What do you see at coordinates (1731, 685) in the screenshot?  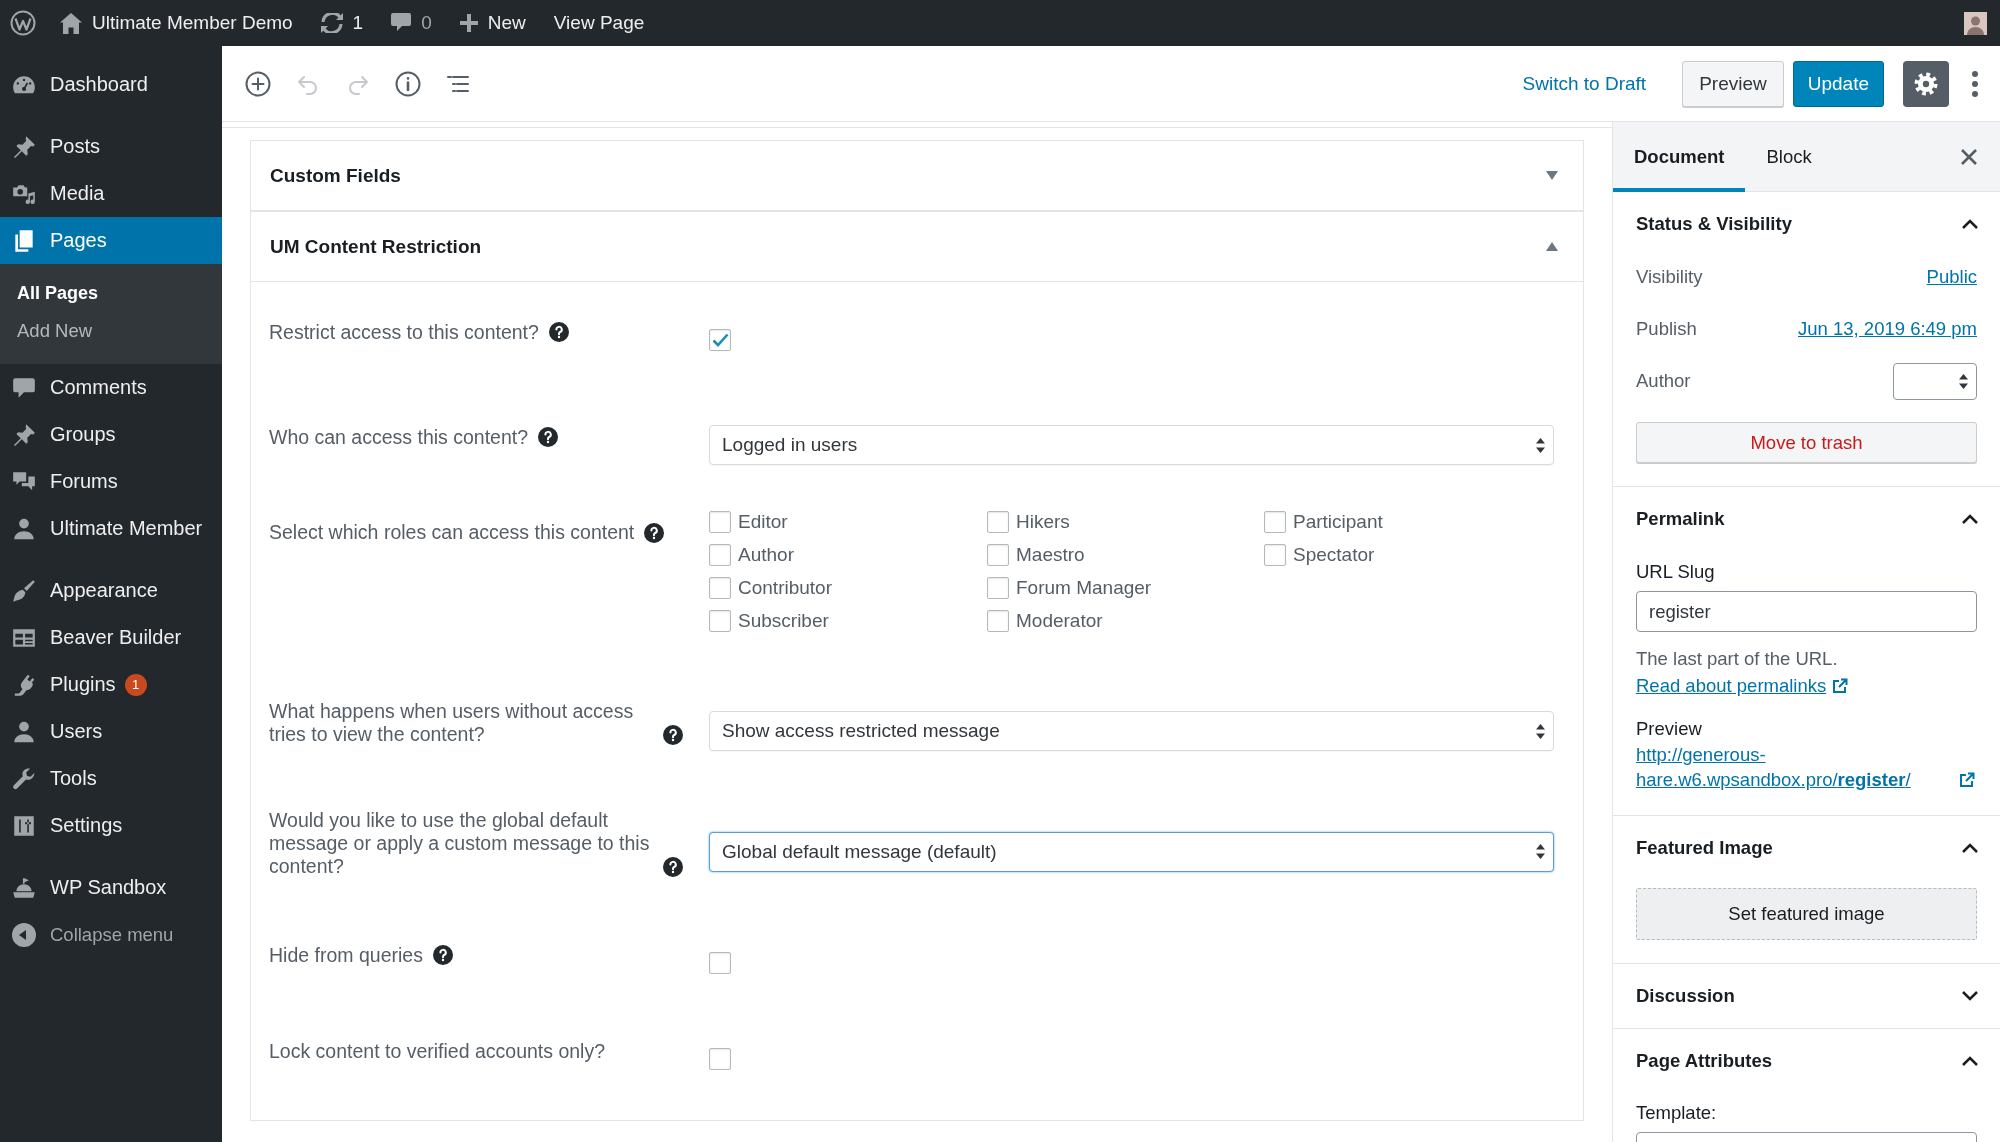 I see `permalinks-link: Read about permalinks` at bounding box center [1731, 685].